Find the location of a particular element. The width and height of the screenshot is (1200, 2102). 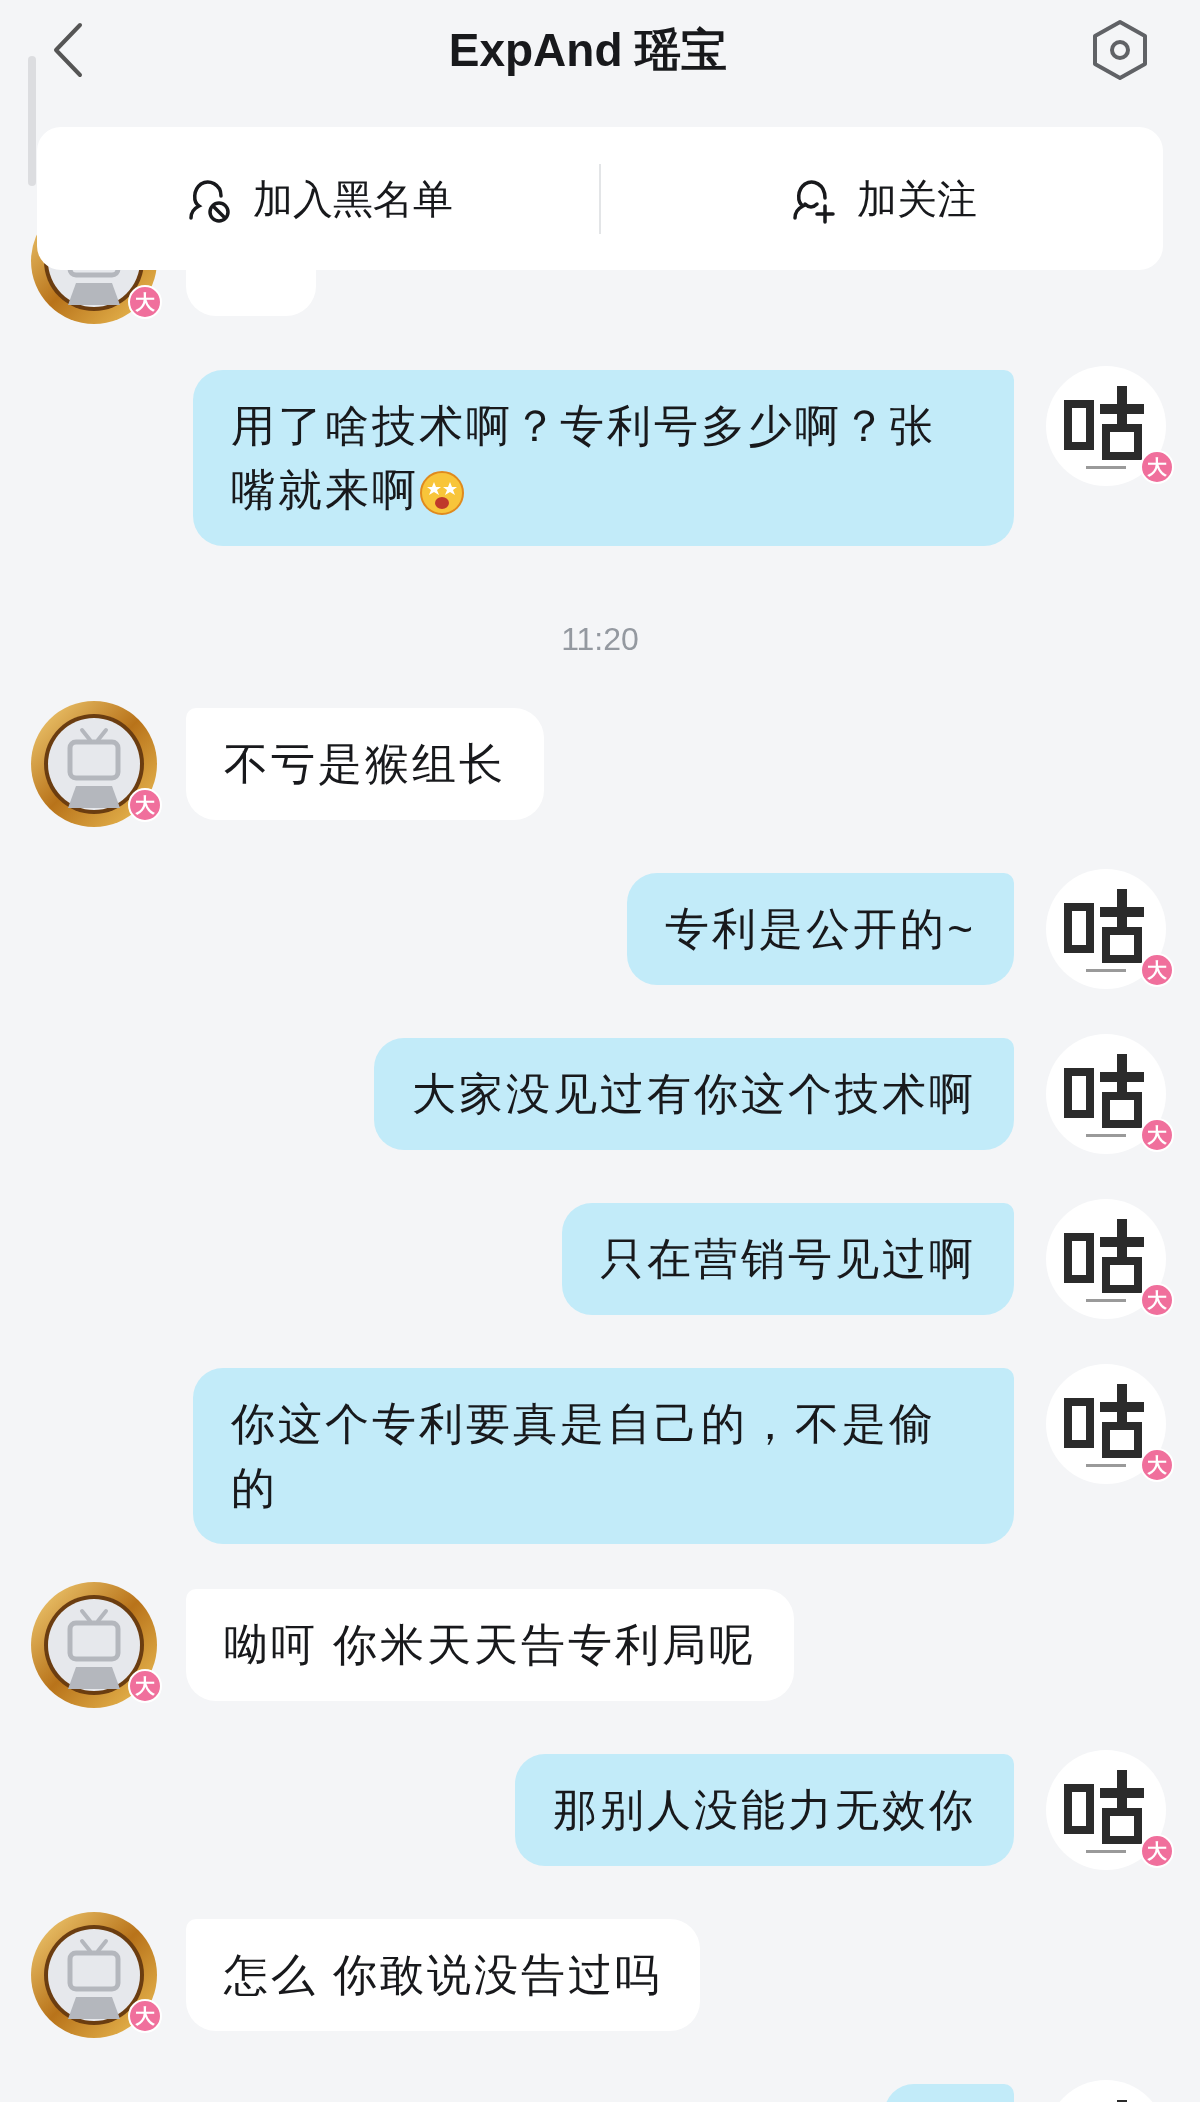

message-bubble: 那别人没能力无效你 is located at coordinates (764, 1810).